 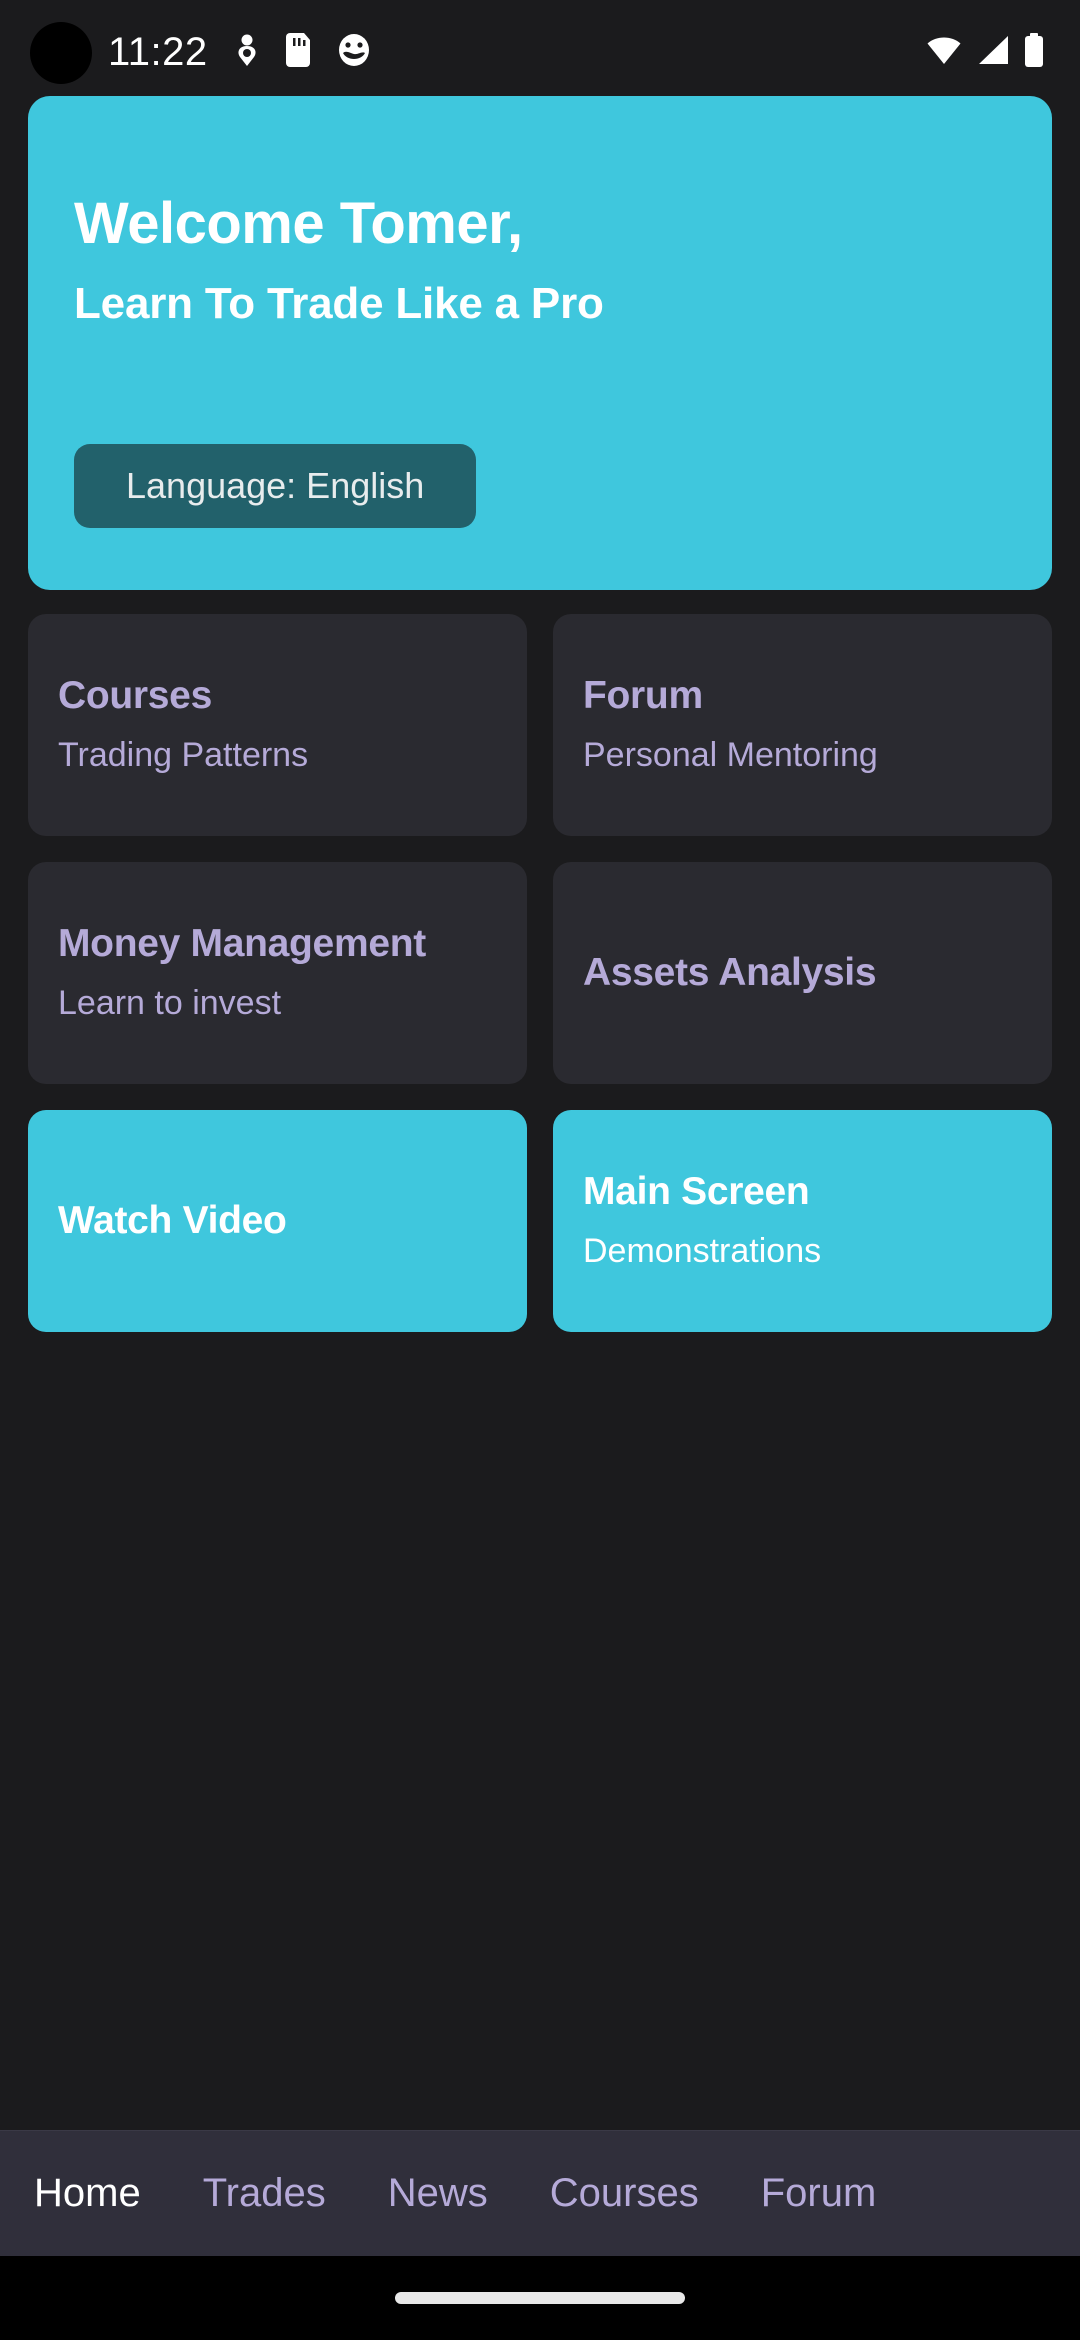 What do you see at coordinates (172, 1220) in the screenshot?
I see `card-title: Watch Video` at bounding box center [172, 1220].